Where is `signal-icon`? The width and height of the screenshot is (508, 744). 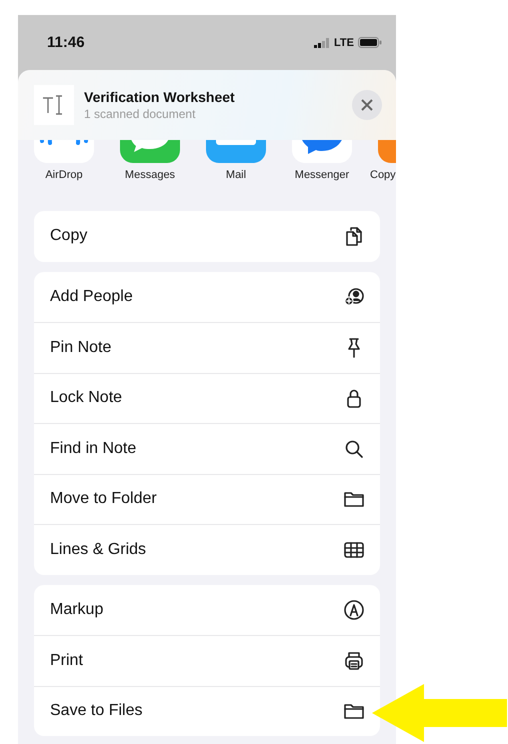 signal-icon is located at coordinates (322, 43).